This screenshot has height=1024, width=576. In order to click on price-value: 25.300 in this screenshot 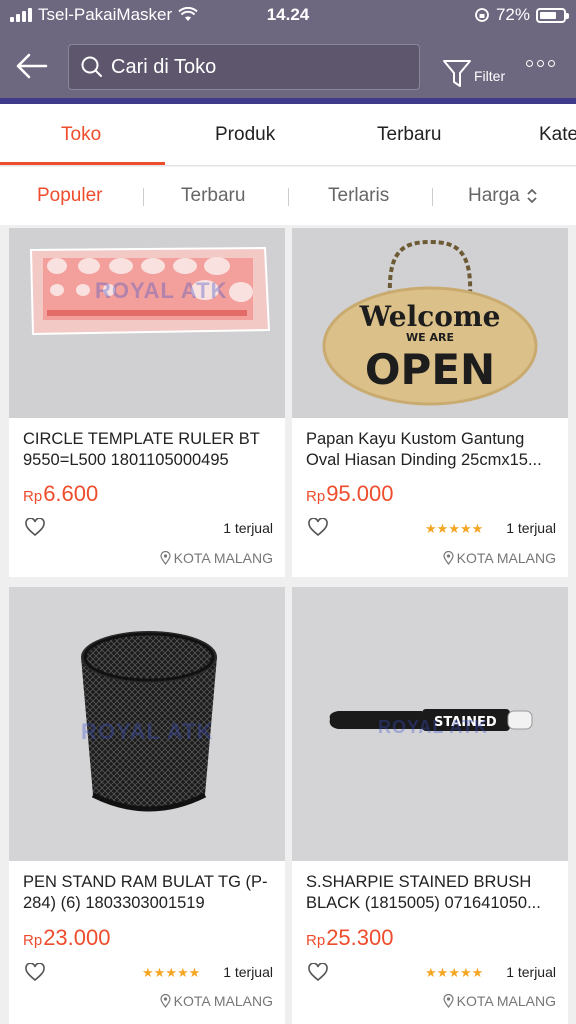, I will do `click(360, 937)`.